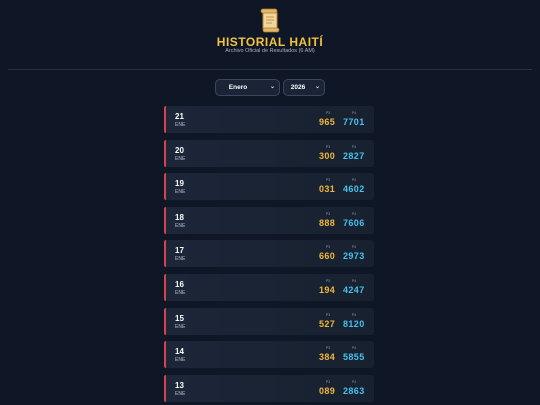 This screenshot has height=405, width=540. I want to click on row-day: 13, so click(179, 385).